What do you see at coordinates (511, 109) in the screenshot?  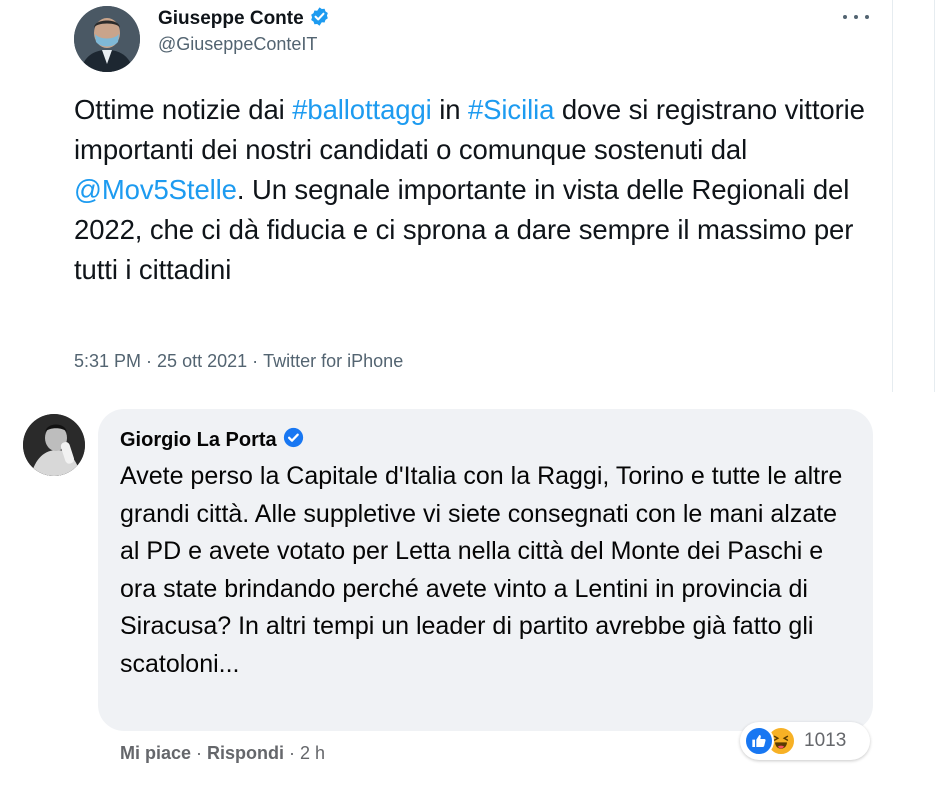 I see `hashtag-link: #Sicilia` at bounding box center [511, 109].